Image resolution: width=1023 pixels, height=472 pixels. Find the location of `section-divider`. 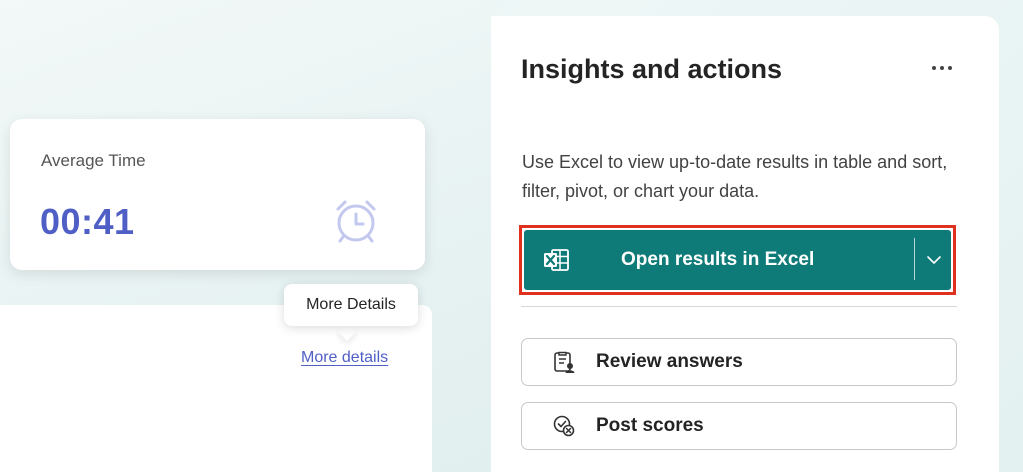

section-divider is located at coordinates (739, 306).